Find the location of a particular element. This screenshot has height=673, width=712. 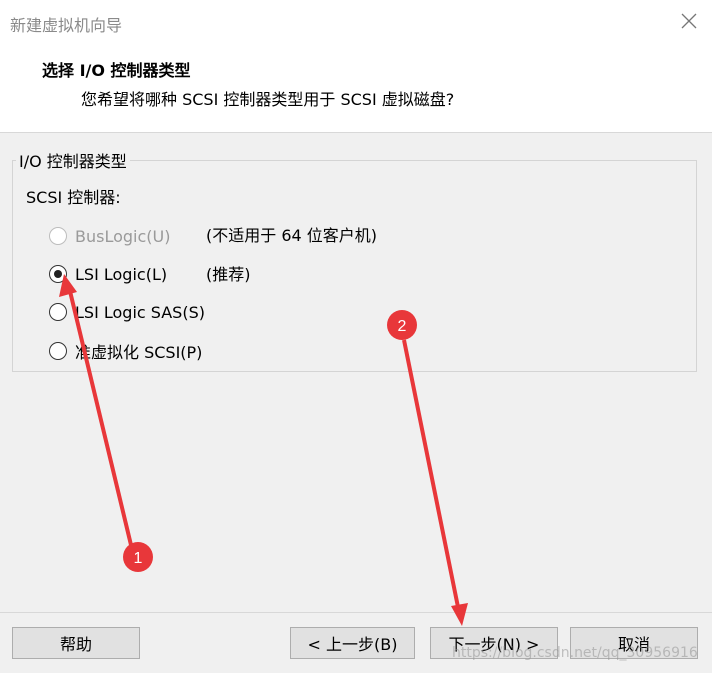

window-title: 新建虚拟机向导 is located at coordinates (66, 25).